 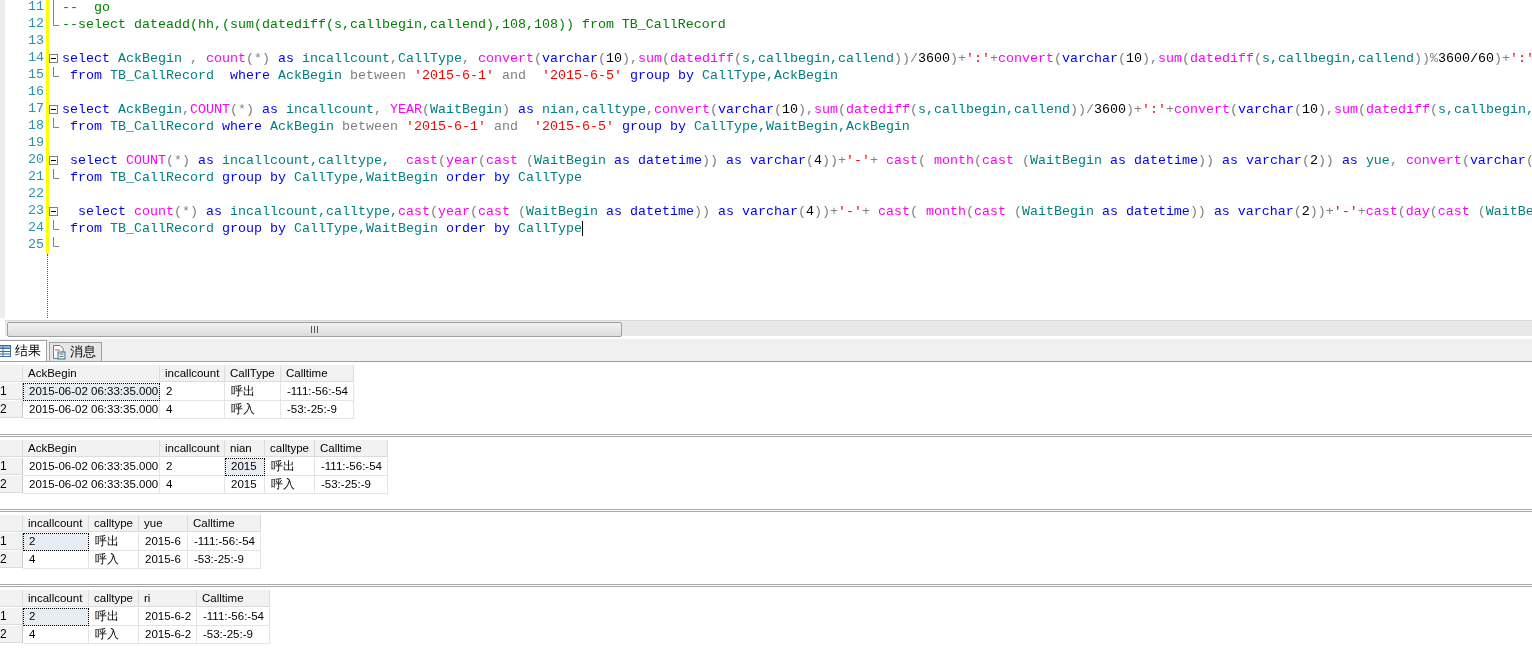 I want to click on grid-icon, so click(x=5, y=351).